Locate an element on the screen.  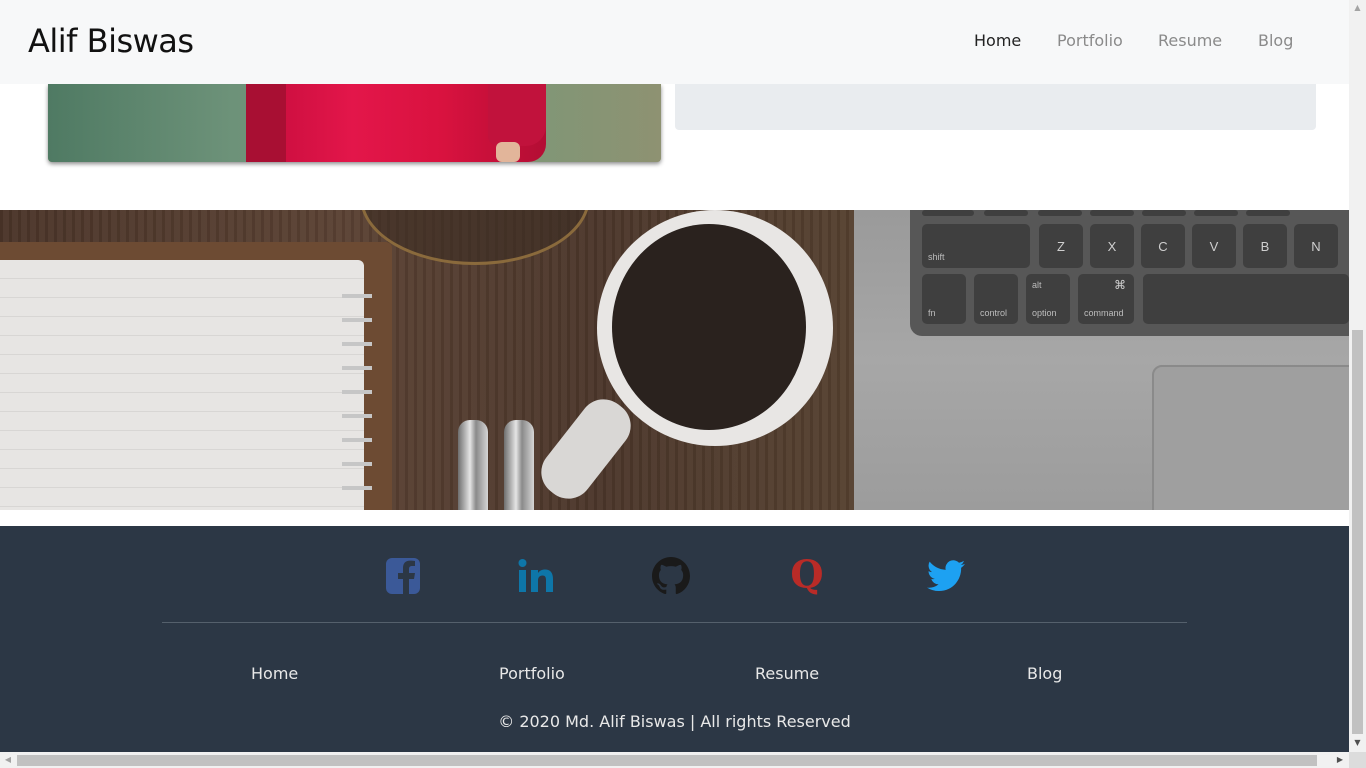
nav-link-home: Home is located at coordinates (997, 40).